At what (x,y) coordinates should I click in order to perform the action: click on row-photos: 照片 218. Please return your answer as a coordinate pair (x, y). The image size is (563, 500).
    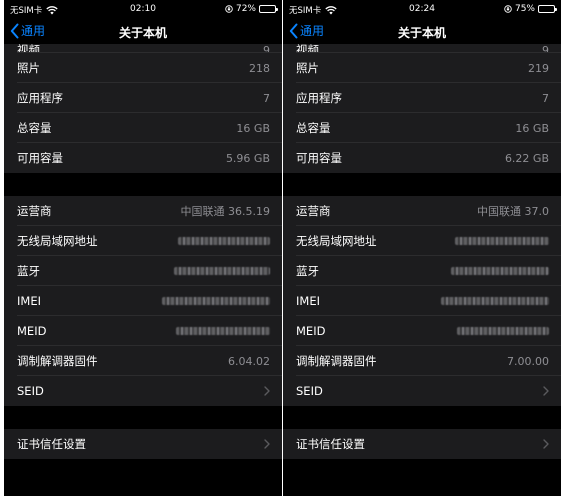
    Looking at the image, I should click on (143, 68).